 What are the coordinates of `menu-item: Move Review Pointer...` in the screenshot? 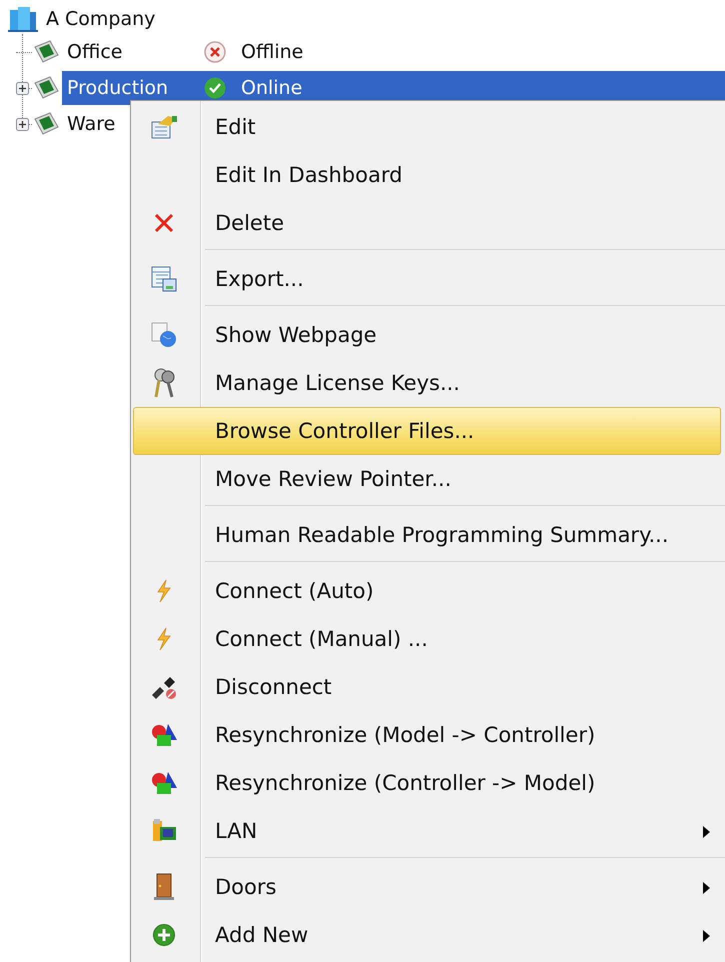 It's located at (427, 479).